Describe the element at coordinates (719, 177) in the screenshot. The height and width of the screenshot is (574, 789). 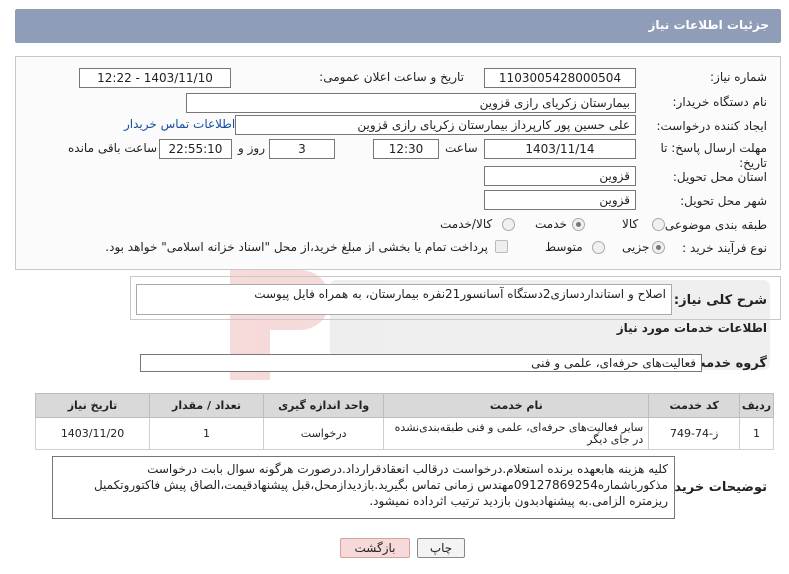
I see `province-label: استان محل تحویل:` at that location.